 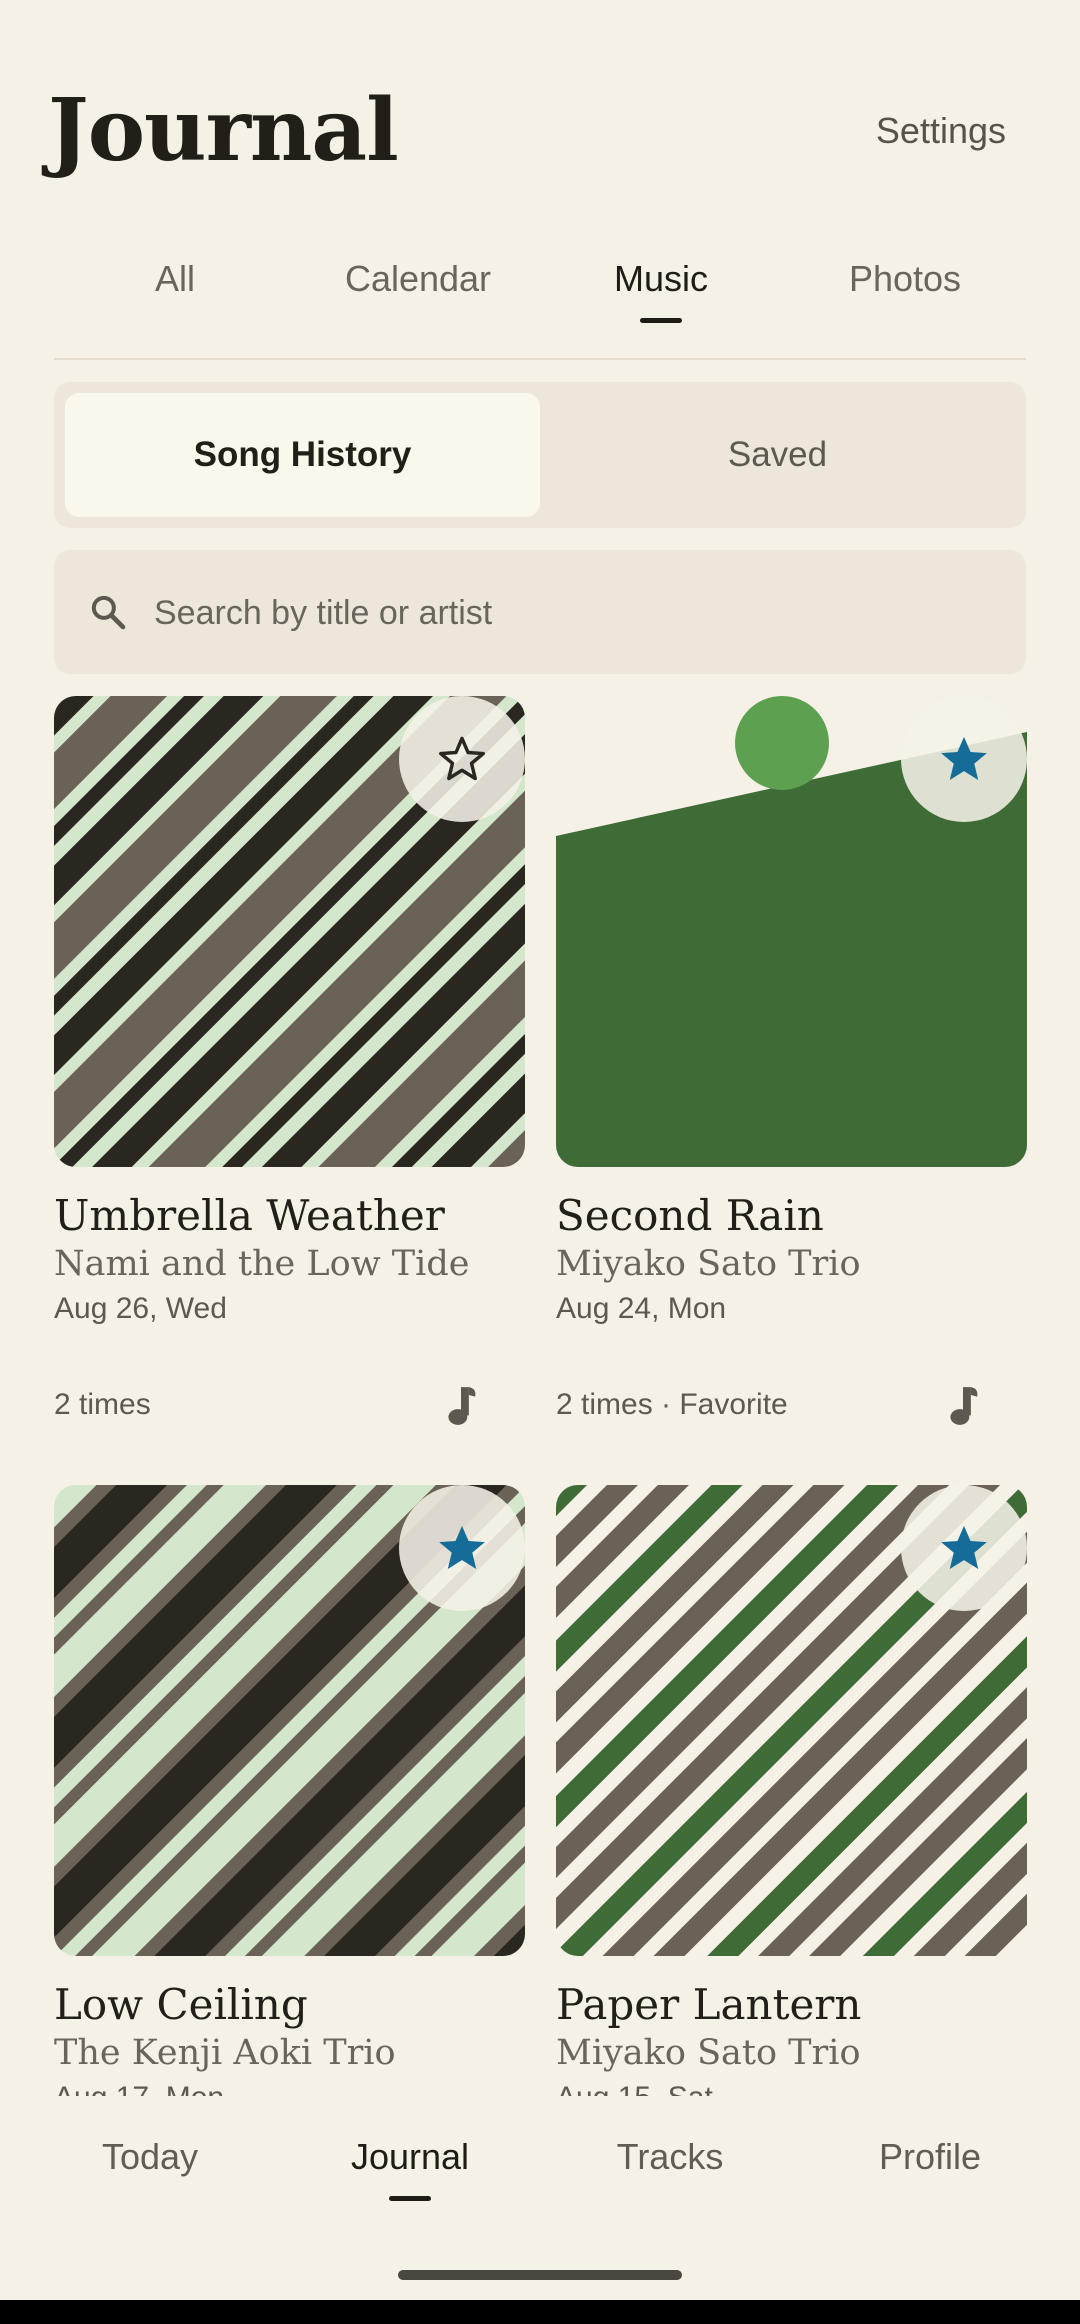 I want to click on settings-button: Settings, so click(x=941, y=131).